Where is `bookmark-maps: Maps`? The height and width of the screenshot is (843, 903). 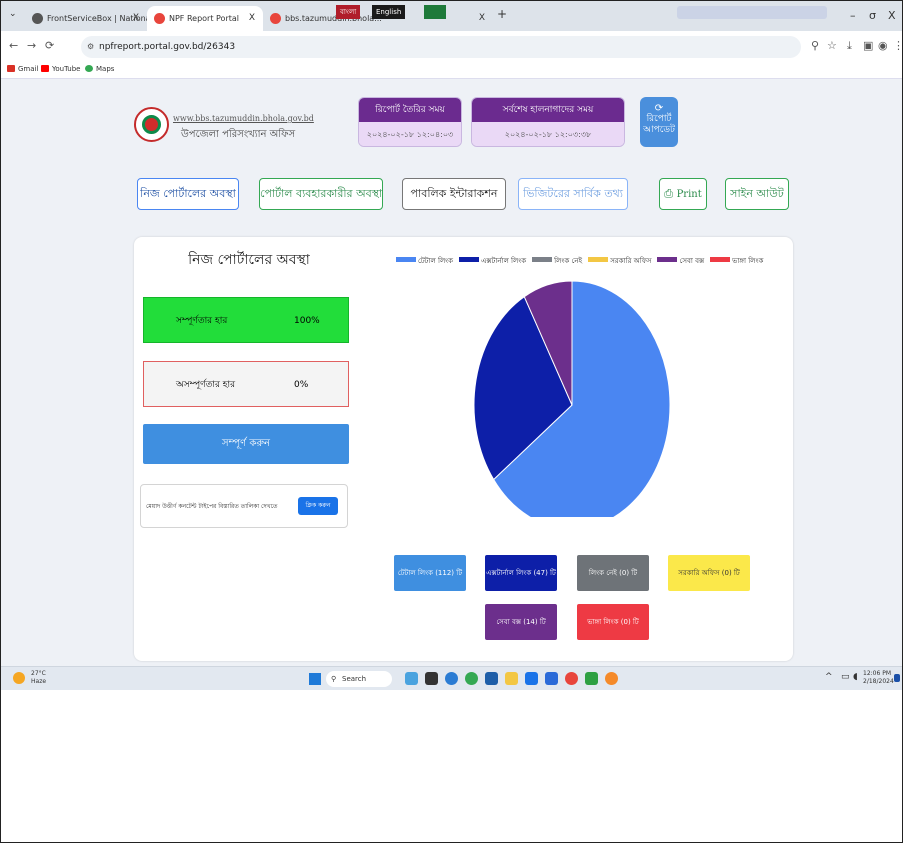
bookmark-maps: Maps is located at coordinates (99, 69).